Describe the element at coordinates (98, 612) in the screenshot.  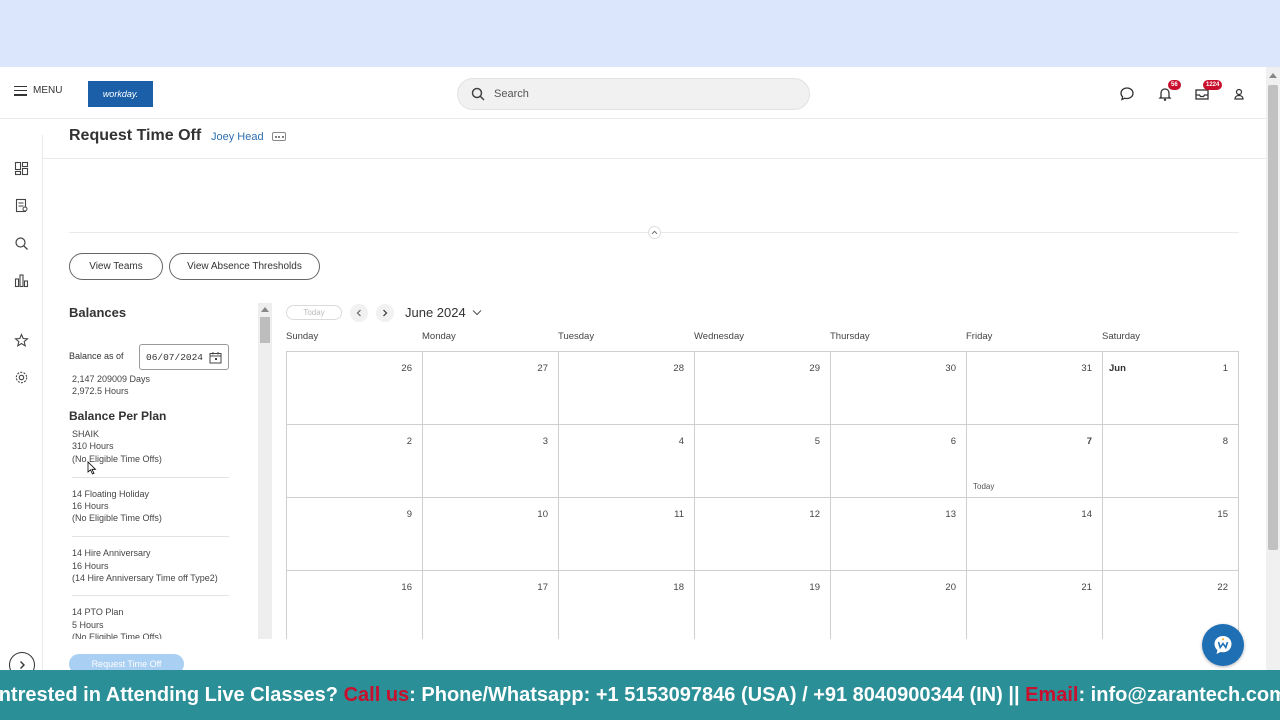
I see `plan-name: 14 PTO Plan` at that location.